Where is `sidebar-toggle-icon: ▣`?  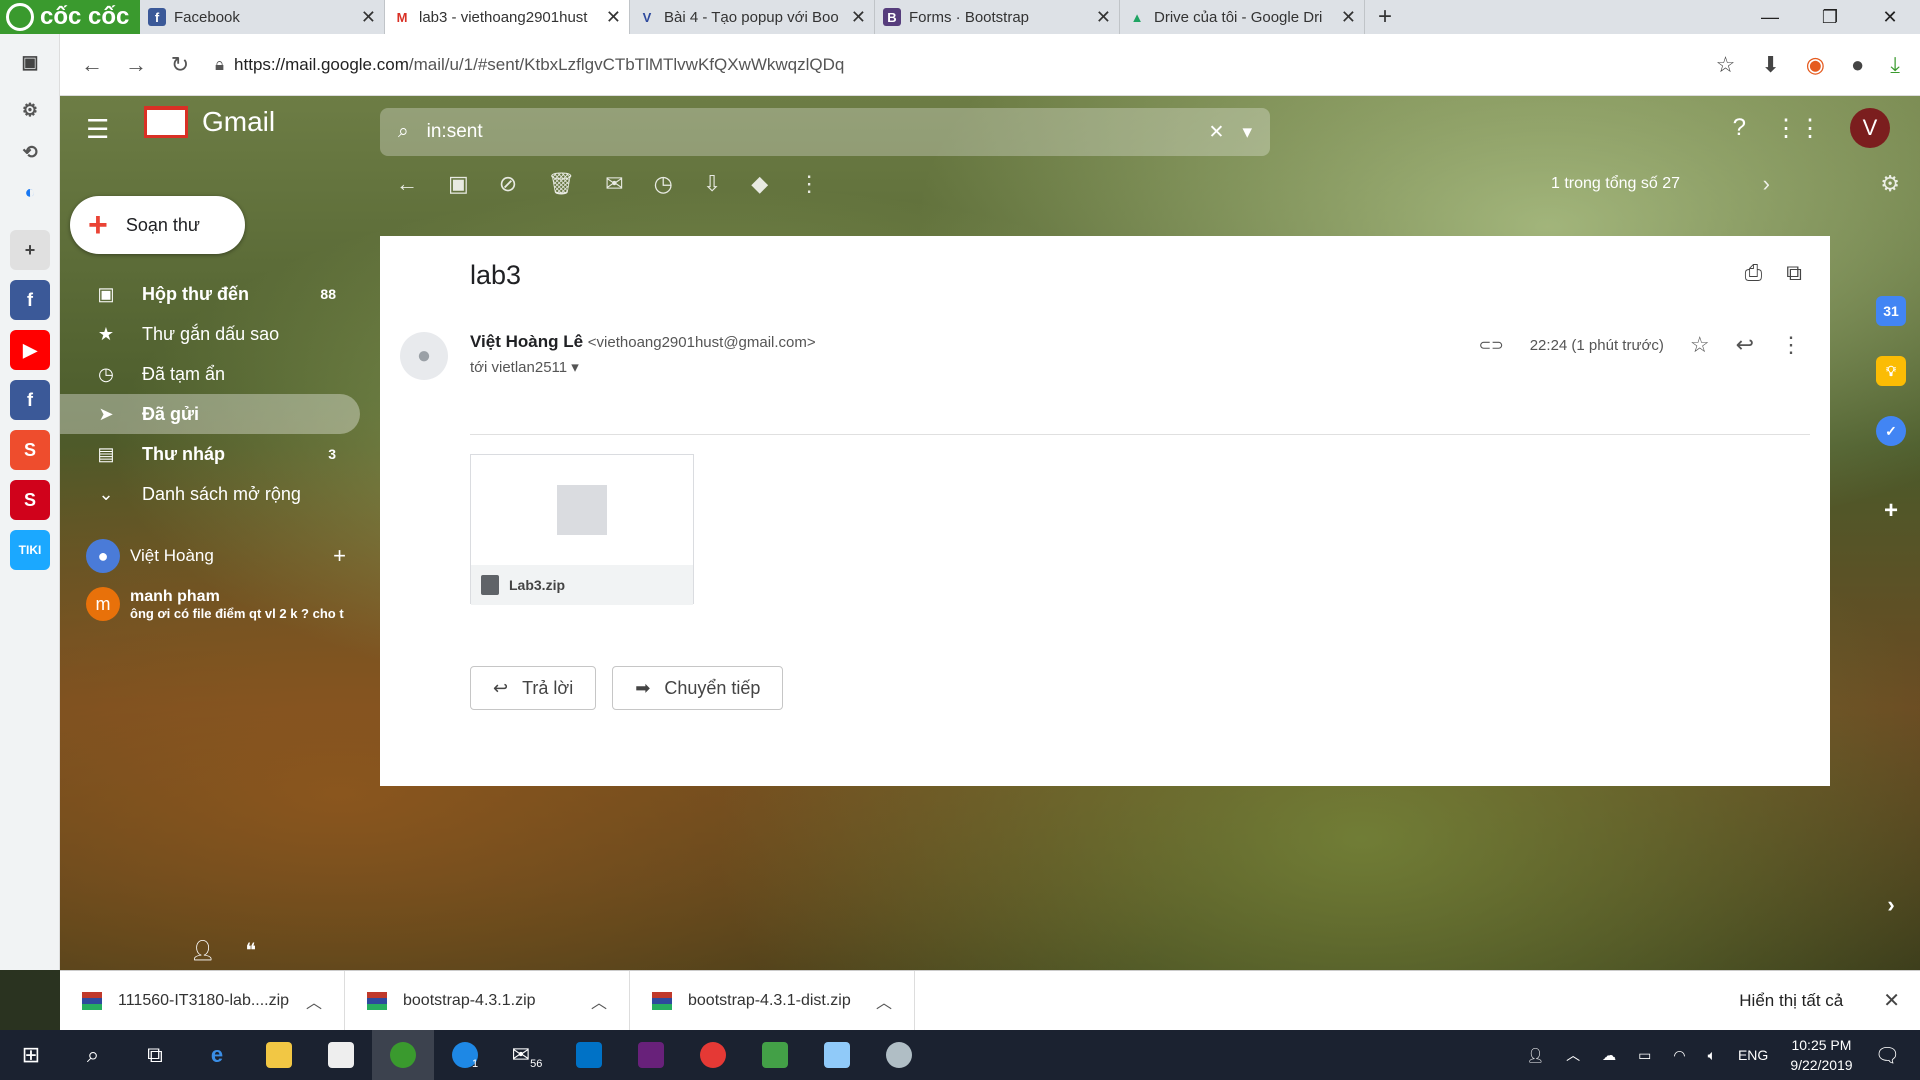 sidebar-toggle-icon: ▣ is located at coordinates (30, 62).